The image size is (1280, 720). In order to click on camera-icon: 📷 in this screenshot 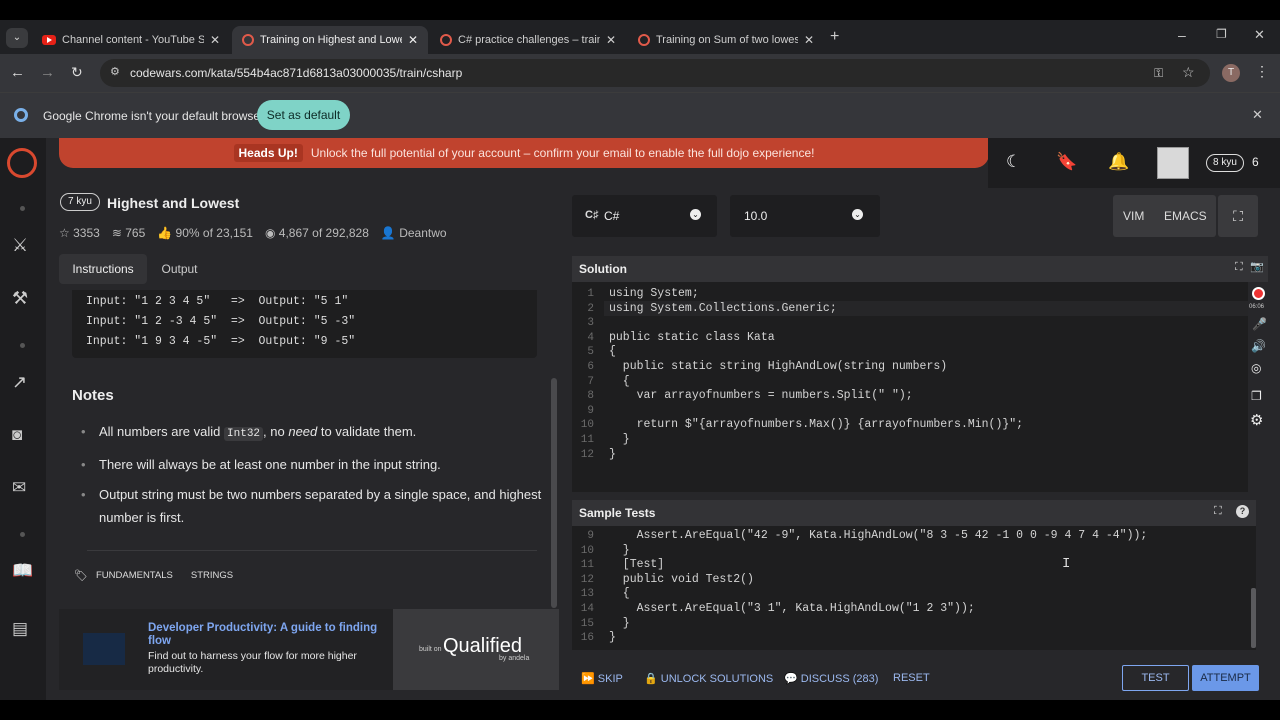, I will do `click(1257, 267)`.